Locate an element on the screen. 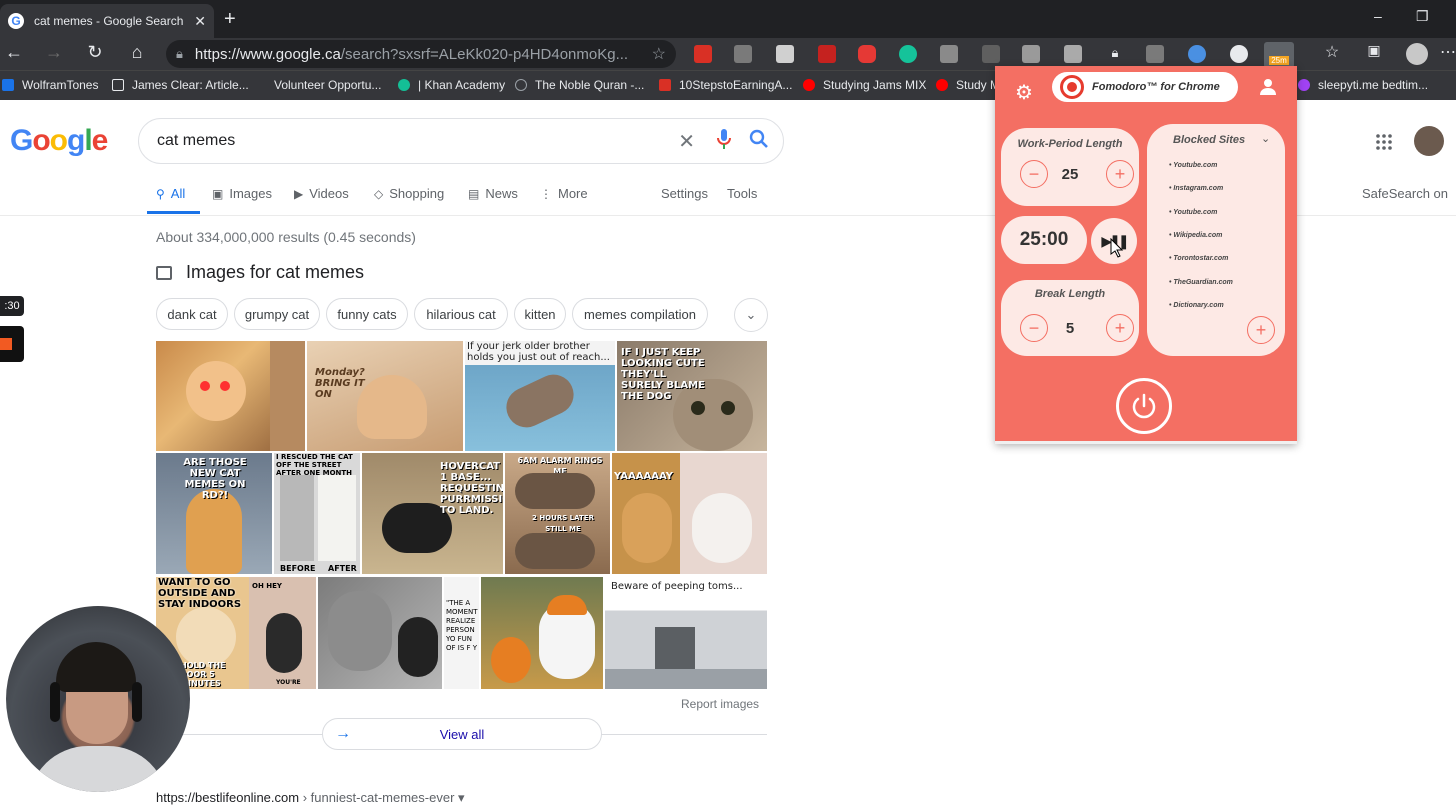 Image resolution: width=1456 pixels, height=808 pixels. user-icon is located at coordinates (1268, 89).